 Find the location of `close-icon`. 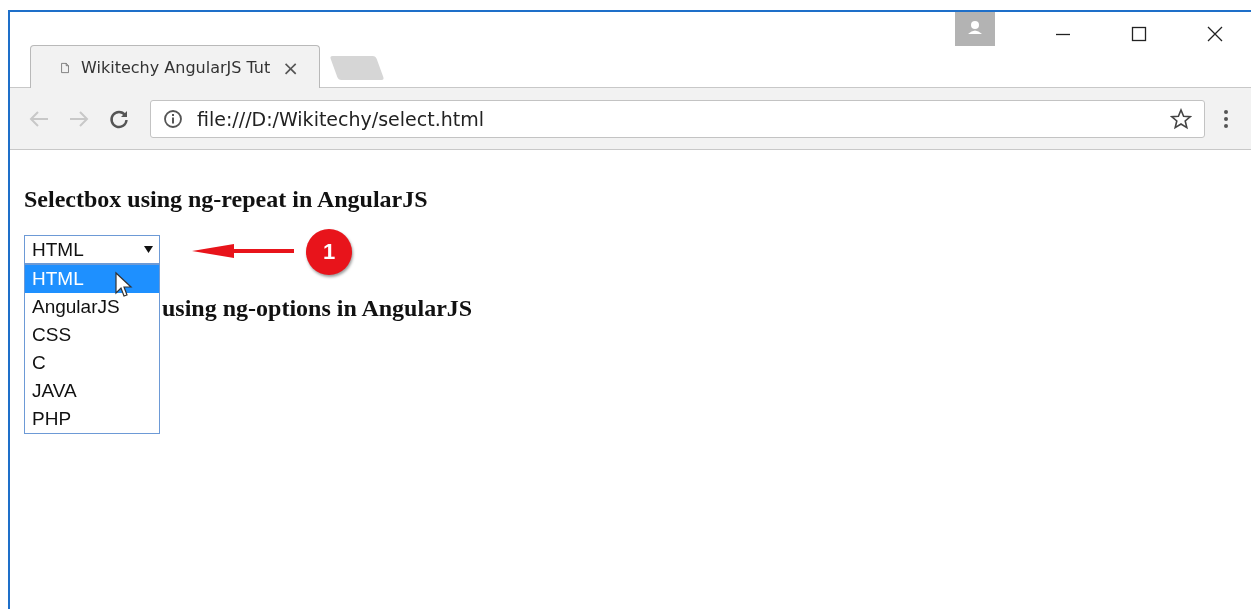

close-icon is located at coordinates (1215, 34).